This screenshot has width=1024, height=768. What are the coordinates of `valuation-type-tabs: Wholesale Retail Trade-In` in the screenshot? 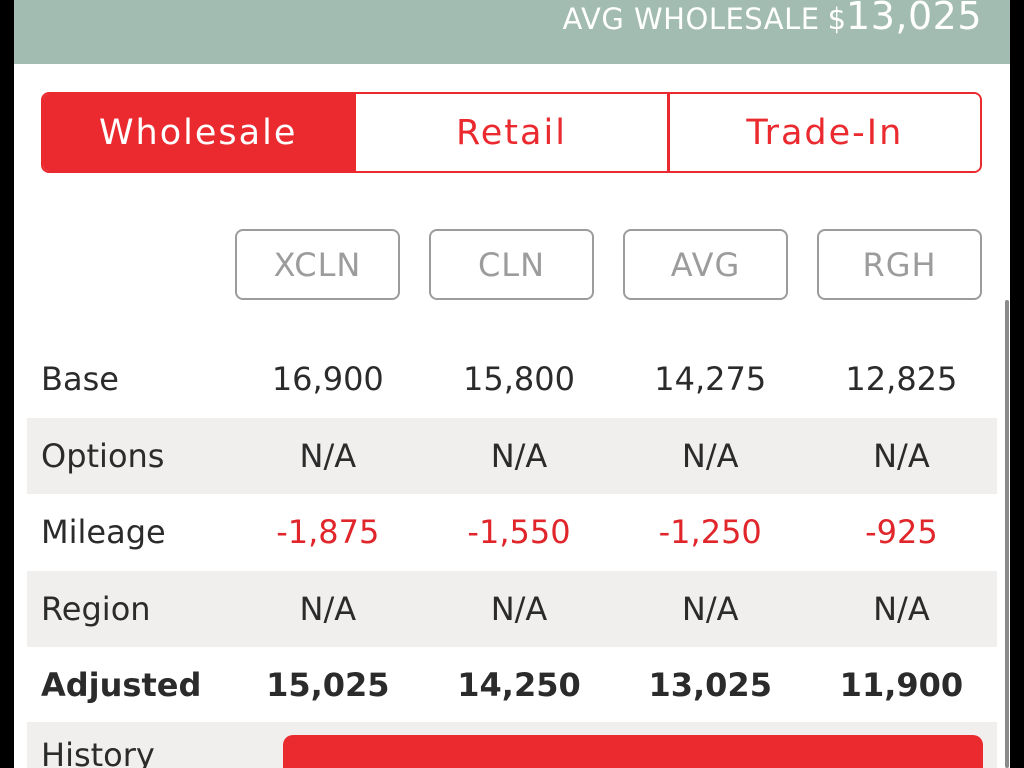 It's located at (511, 132).